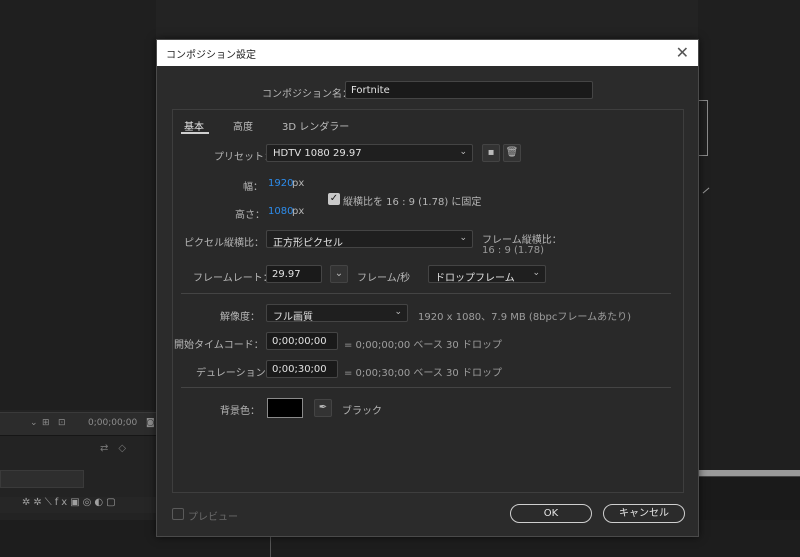  I want to click on duration-info: = 0;00;30;00 ベース 30 ドロップ, so click(423, 373).